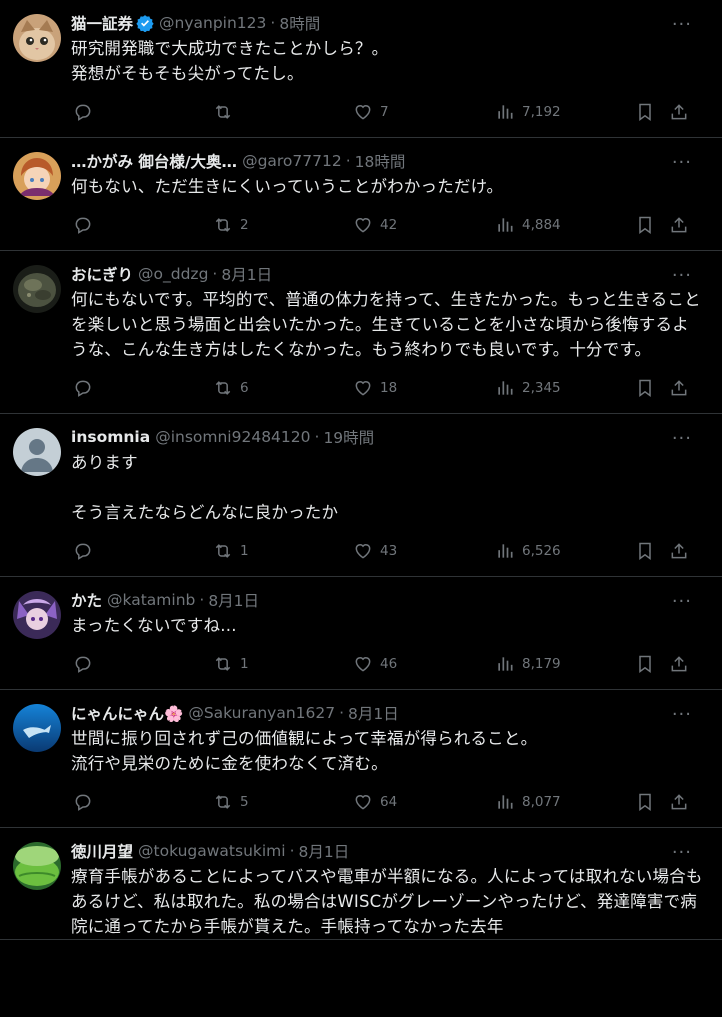 The width and height of the screenshot is (722, 1017). I want to click on retweet-button: 5, so click(231, 802).